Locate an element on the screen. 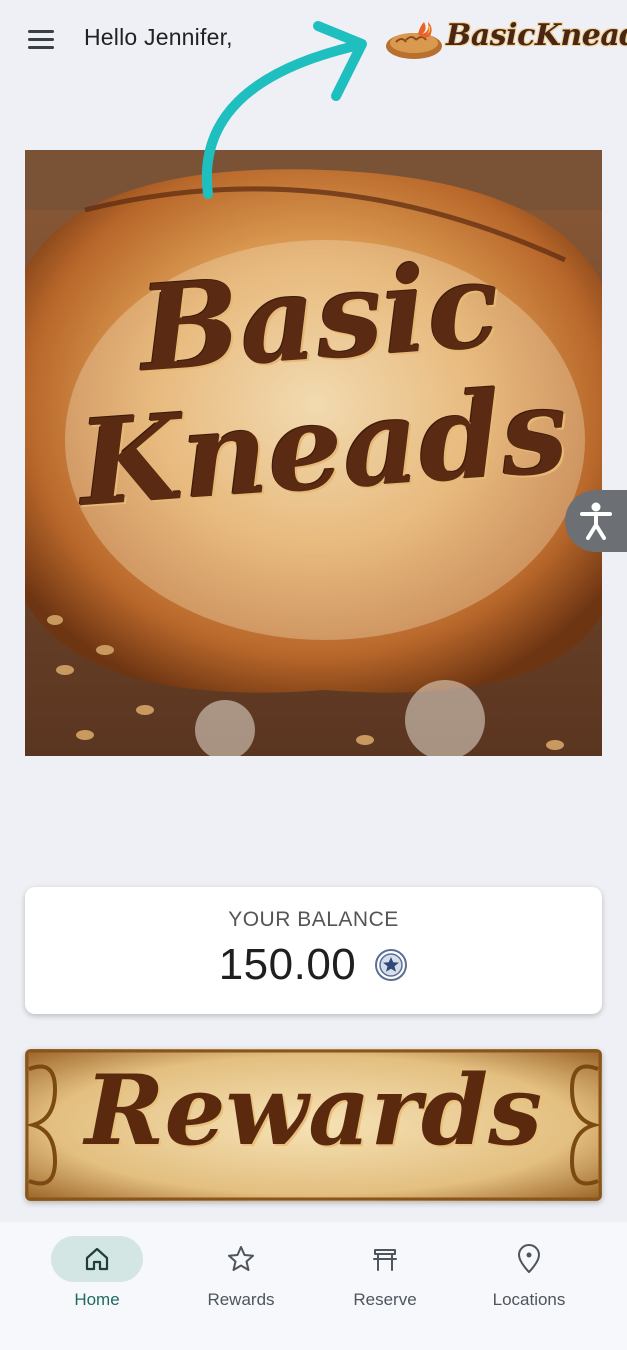 The height and width of the screenshot is (1350, 627). greeting-text: Hello Jennifer, is located at coordinates (158, 37).